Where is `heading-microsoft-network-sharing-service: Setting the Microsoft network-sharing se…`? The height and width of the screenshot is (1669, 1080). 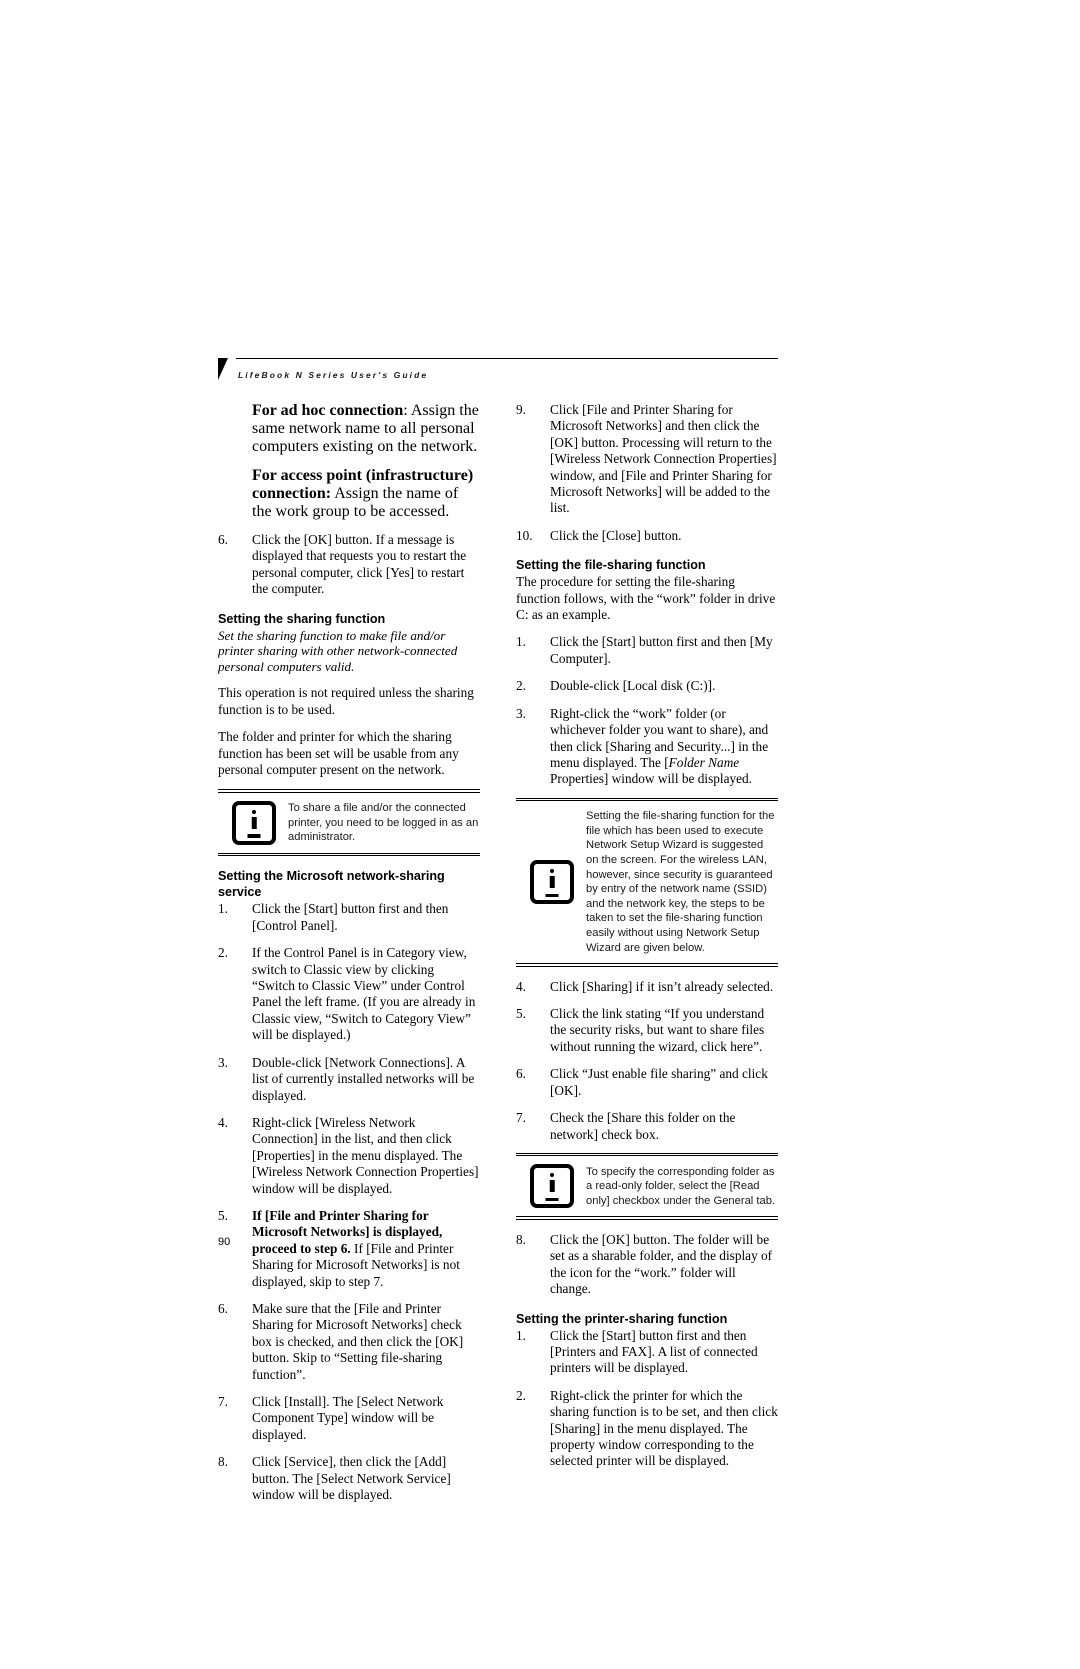 heading-microsoft-network-sharing-service: Setting the Microsoft network-sharing se… is located at coordinates (331, 884).